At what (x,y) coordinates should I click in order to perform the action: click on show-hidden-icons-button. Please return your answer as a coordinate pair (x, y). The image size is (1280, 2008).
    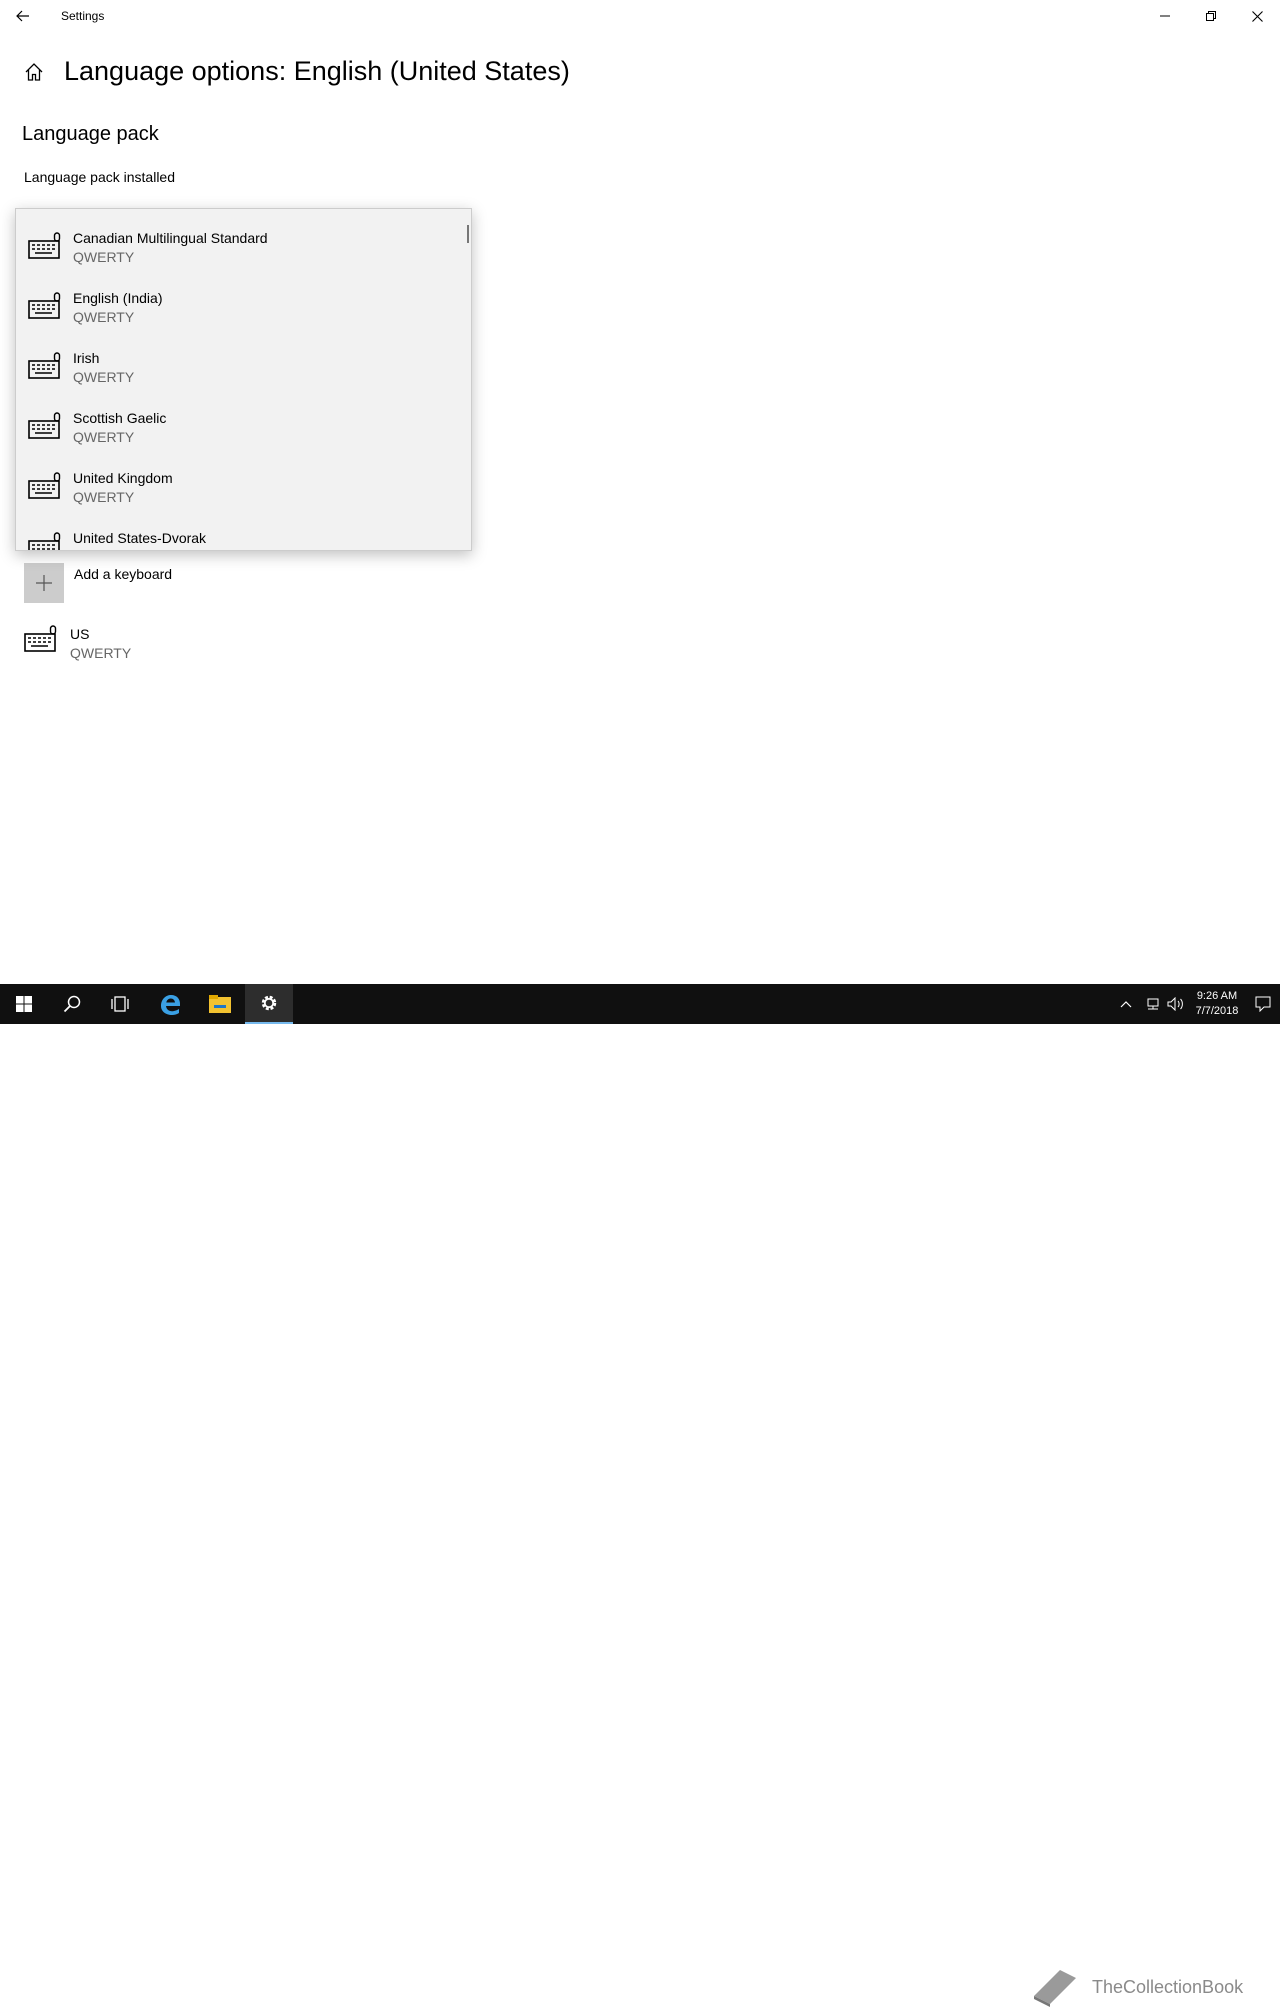
    Looking at the image, I should click on (1126, 1004).